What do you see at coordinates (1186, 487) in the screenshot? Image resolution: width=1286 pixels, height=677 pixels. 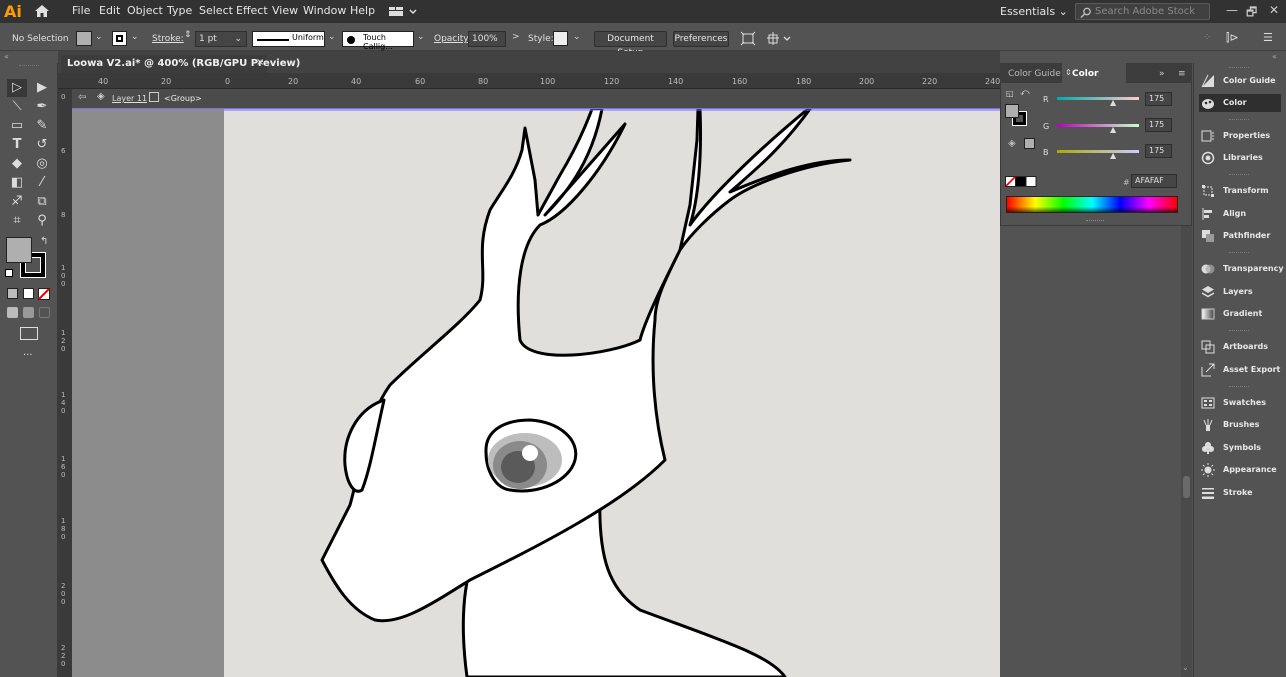 I see `scrollbar-thumb` at bounding box center [1186, 487].